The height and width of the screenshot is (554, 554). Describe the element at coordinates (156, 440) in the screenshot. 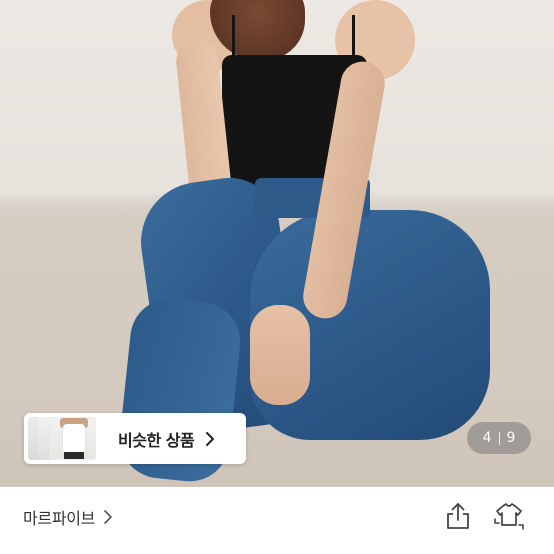

I see `similar-products-label: 비슷한 상품` at that location.